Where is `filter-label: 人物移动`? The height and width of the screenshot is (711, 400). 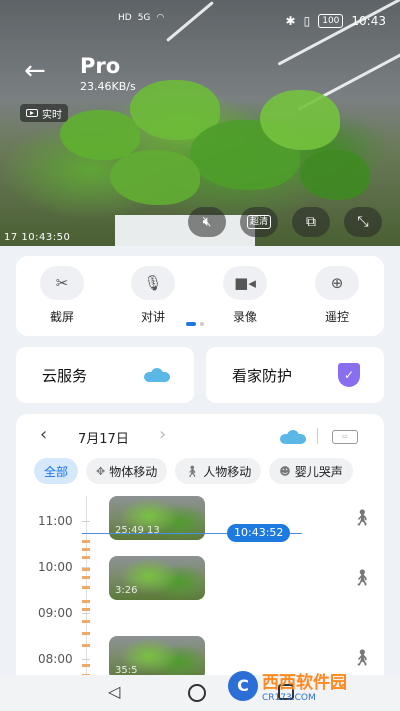
filter-label: 人物移动 is located at coordinates (227, 471).